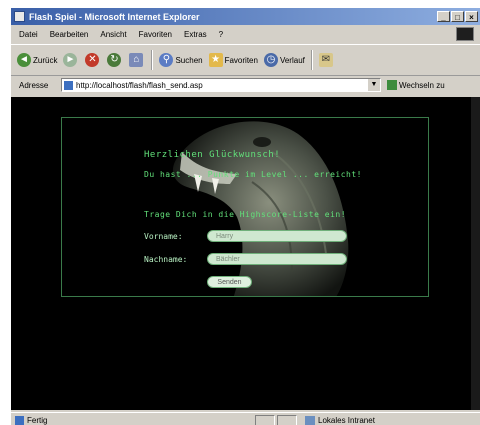 This screenshot has width=480, height=425. What do you see at coordinates (166, 259) in the screenshot?
I see `lastname-label: Nachname:` at bounding box center [166, 259].